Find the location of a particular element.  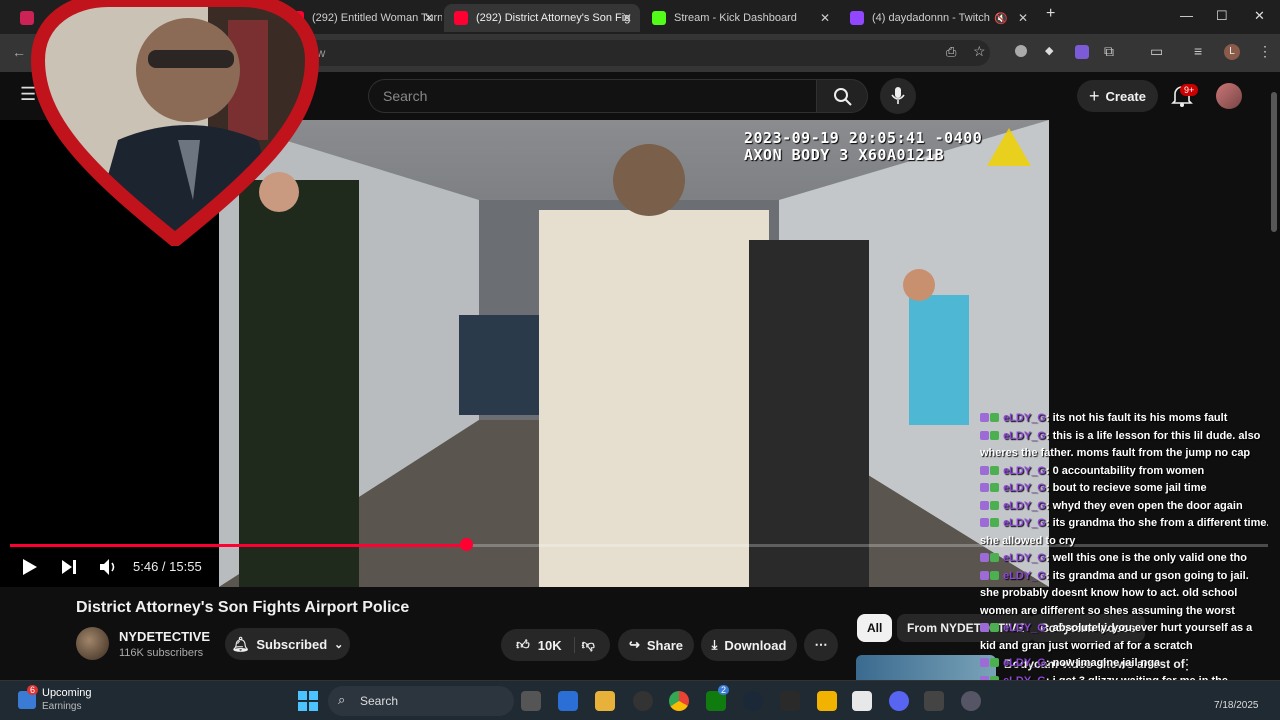

chat-text: : bout to recieve some jail time is located at coordinates (1126, 488).